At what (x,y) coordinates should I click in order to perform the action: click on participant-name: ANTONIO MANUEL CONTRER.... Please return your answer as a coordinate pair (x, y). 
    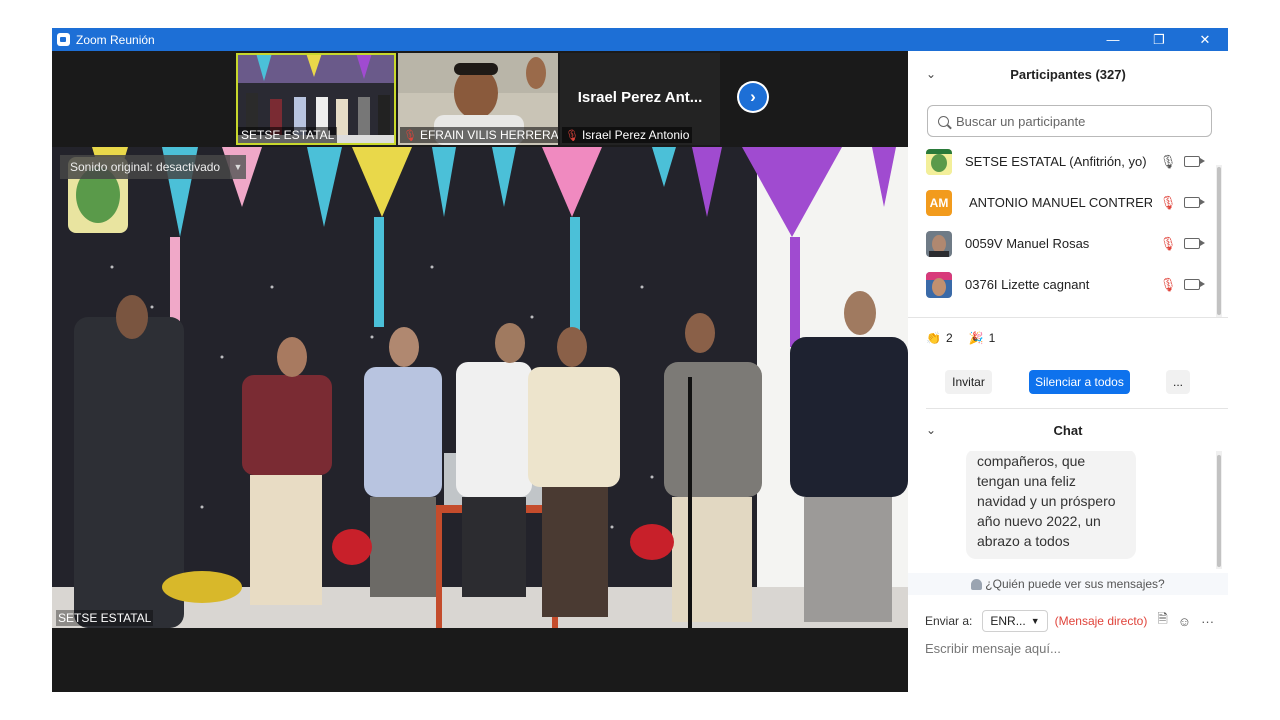
    Looking at the image, I should click on (1060, 202).